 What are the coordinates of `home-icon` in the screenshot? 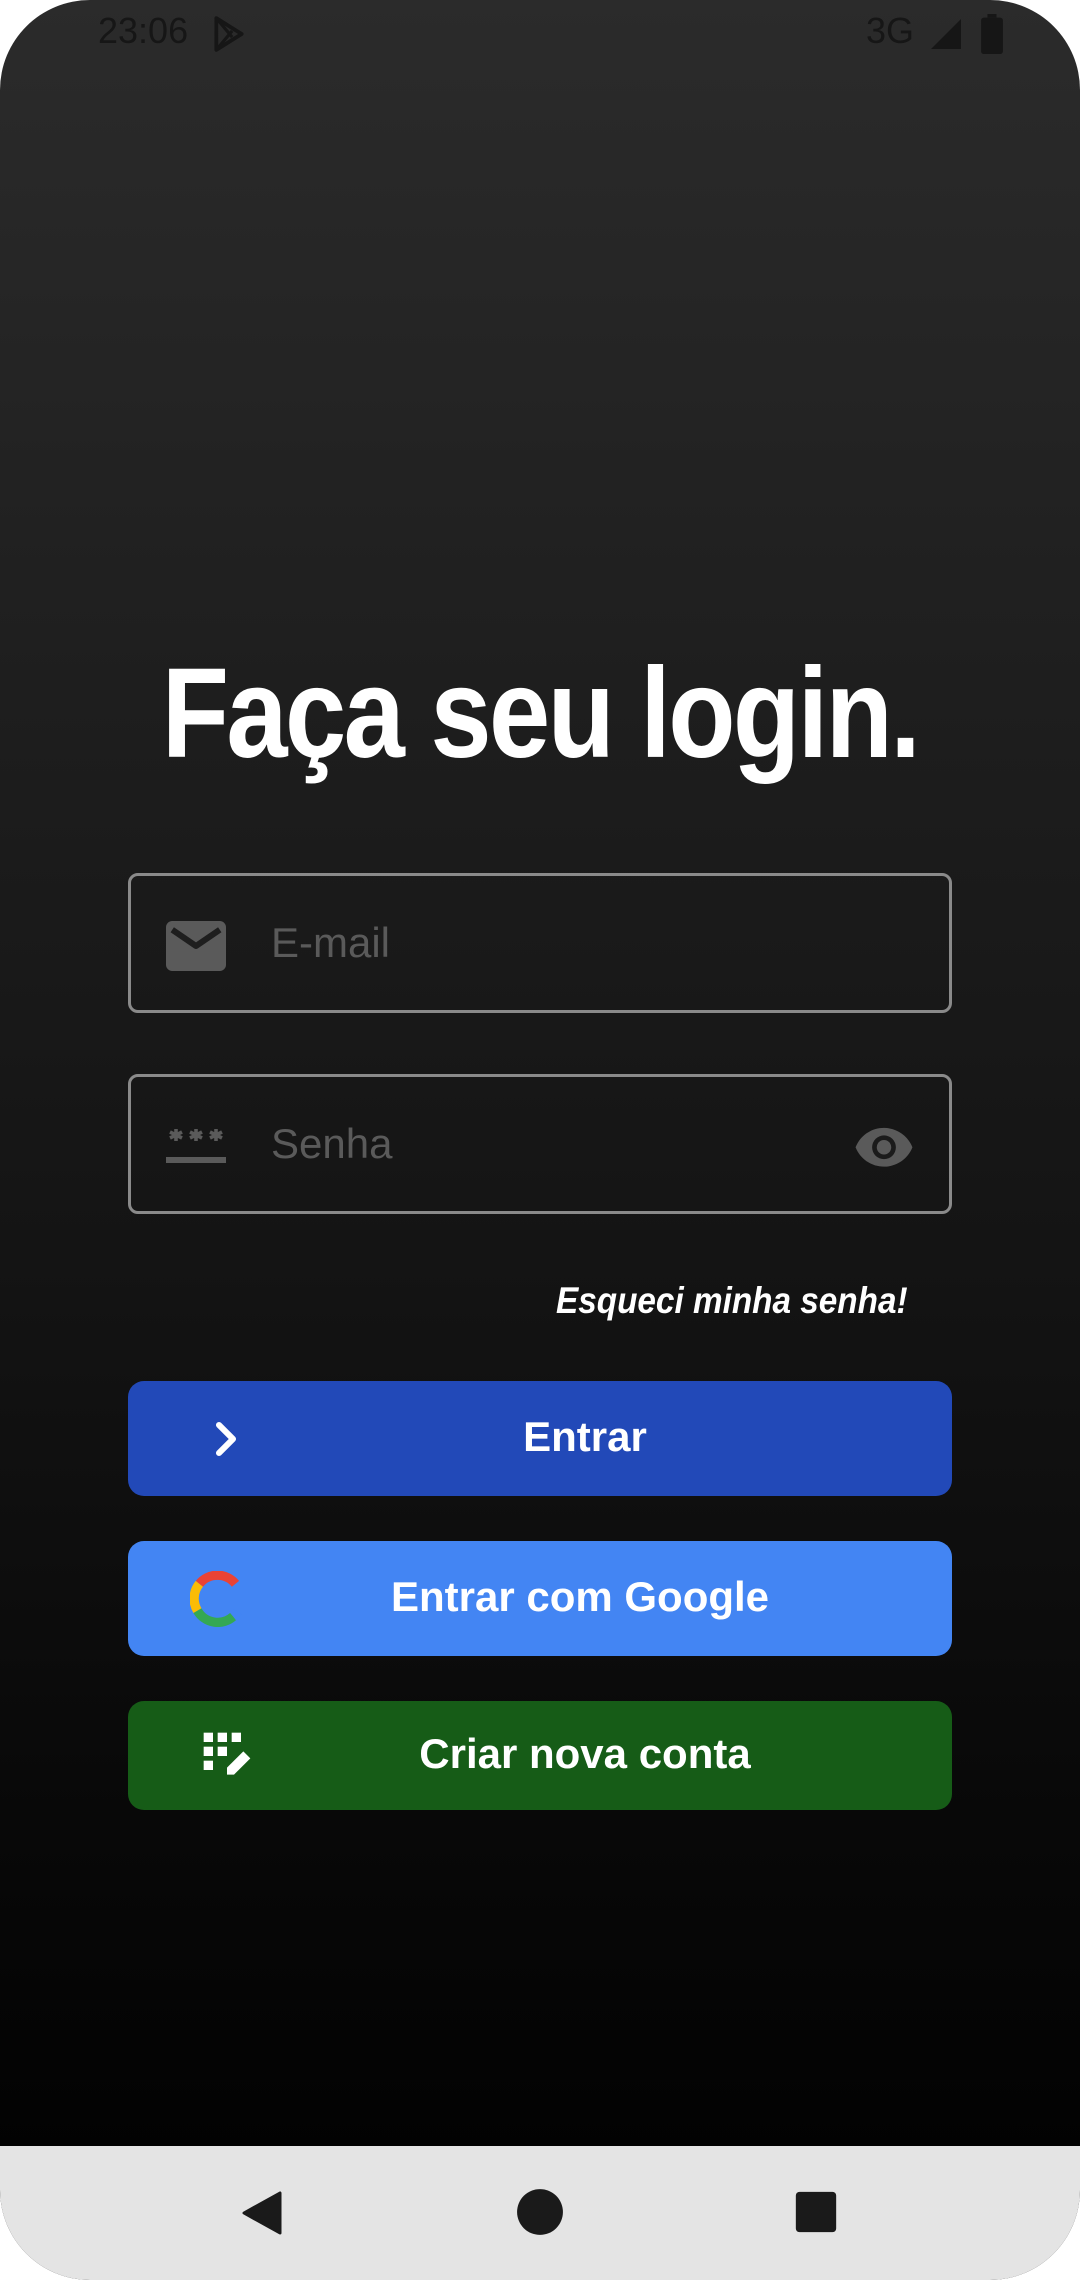 It's located at (540, 2212).